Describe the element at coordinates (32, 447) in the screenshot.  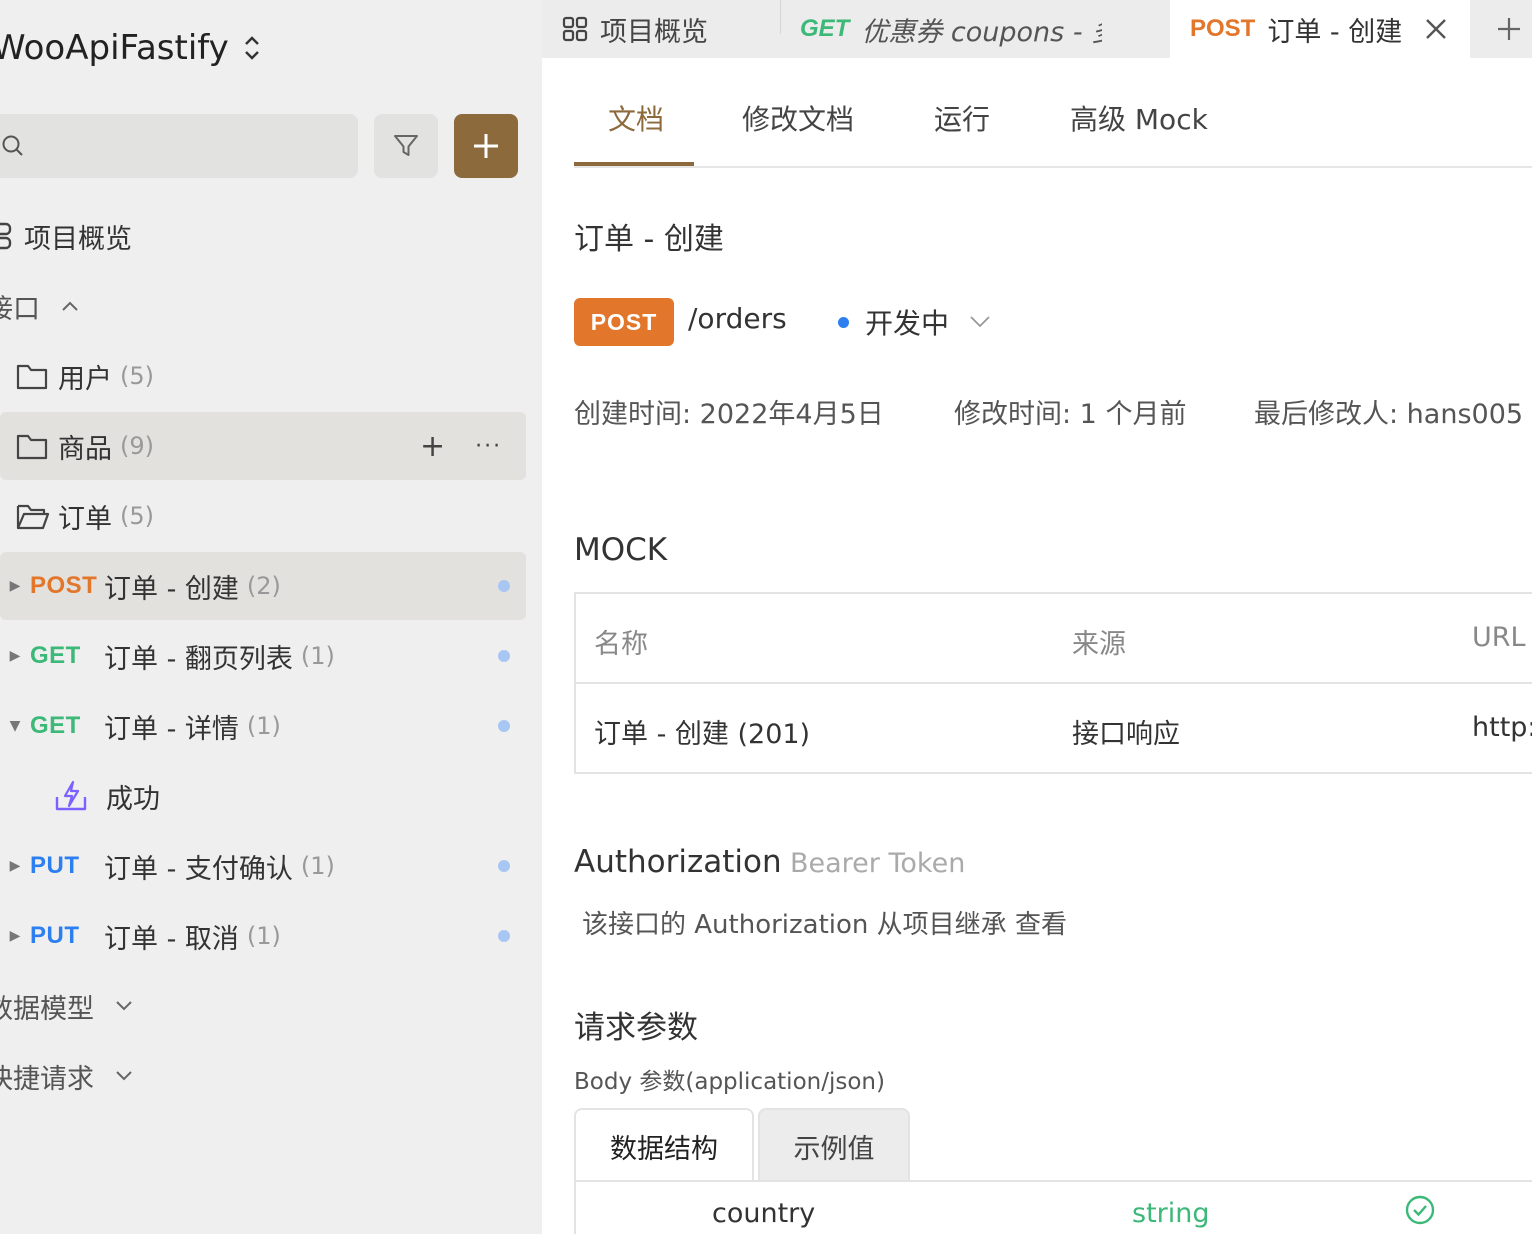
I see `folder-icon` at that location.